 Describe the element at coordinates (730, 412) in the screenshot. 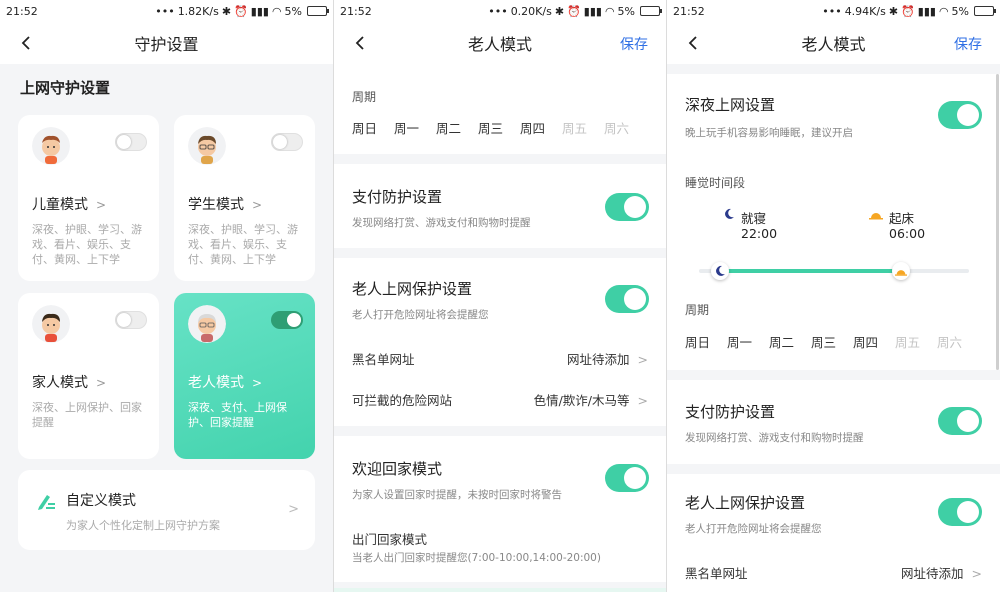

I see `payment-title: 支付防护设置` at that location.